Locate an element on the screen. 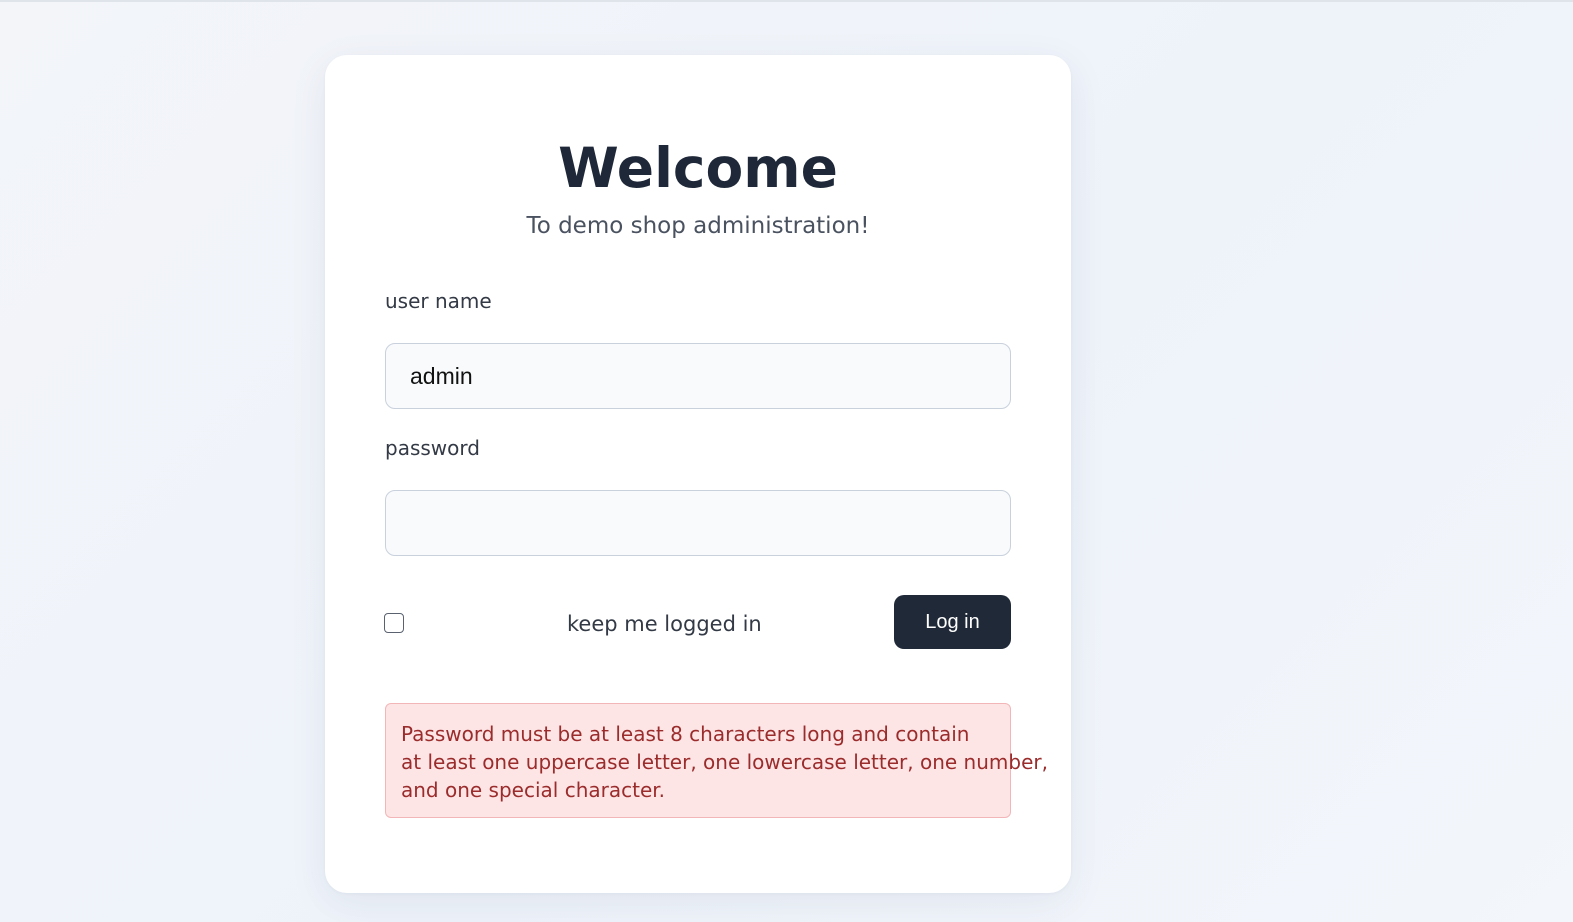 The width and height of the screenshot is (1573, 922). page-title: Welcome is located at coordinates (698, 168).